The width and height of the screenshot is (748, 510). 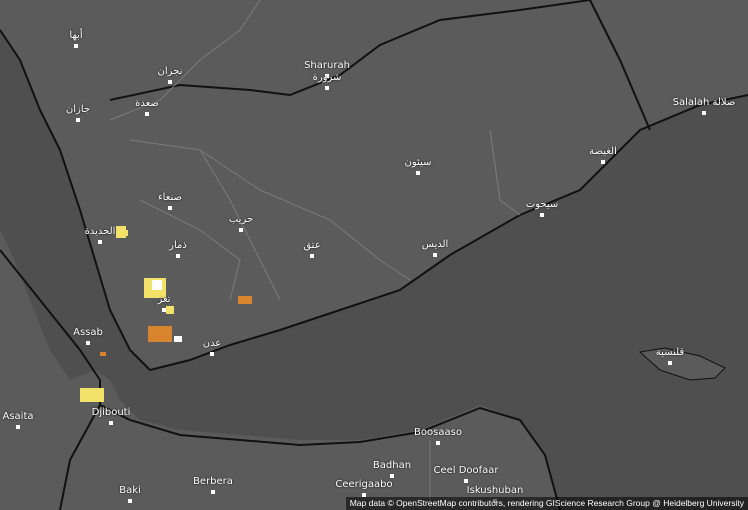 What do you see at coordinates (312, 256) in the screenshot?
I see `place-marker-ataq` at bounding box center [312, 256].